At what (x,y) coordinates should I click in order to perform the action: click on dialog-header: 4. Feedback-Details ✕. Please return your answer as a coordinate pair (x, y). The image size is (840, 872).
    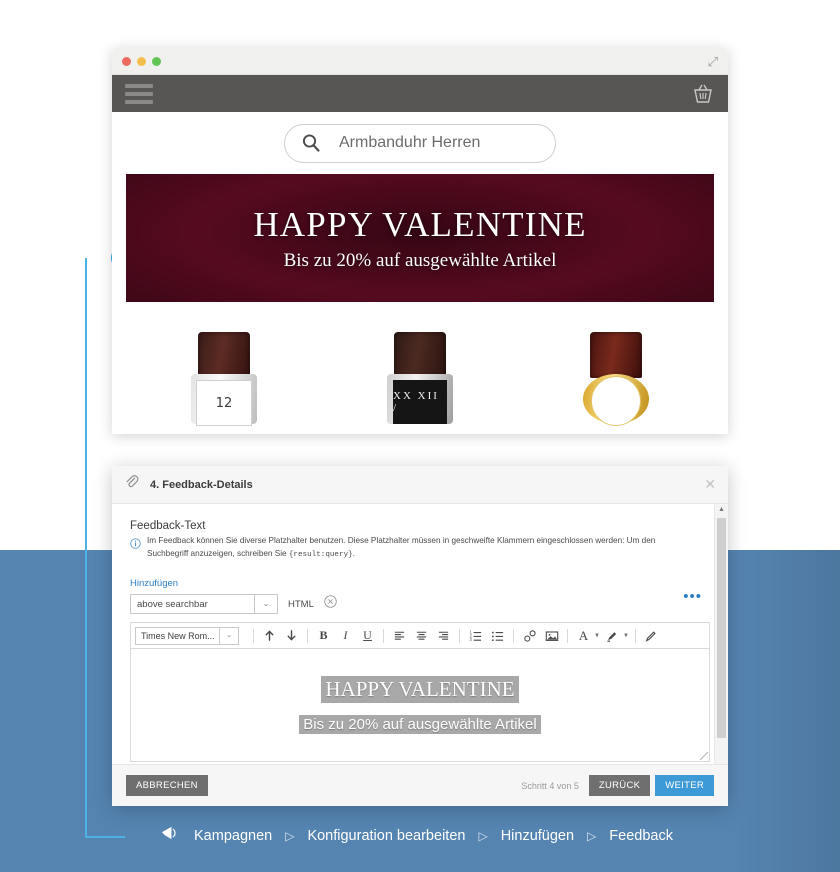
    Looking at the image, I should click on (420, 485).